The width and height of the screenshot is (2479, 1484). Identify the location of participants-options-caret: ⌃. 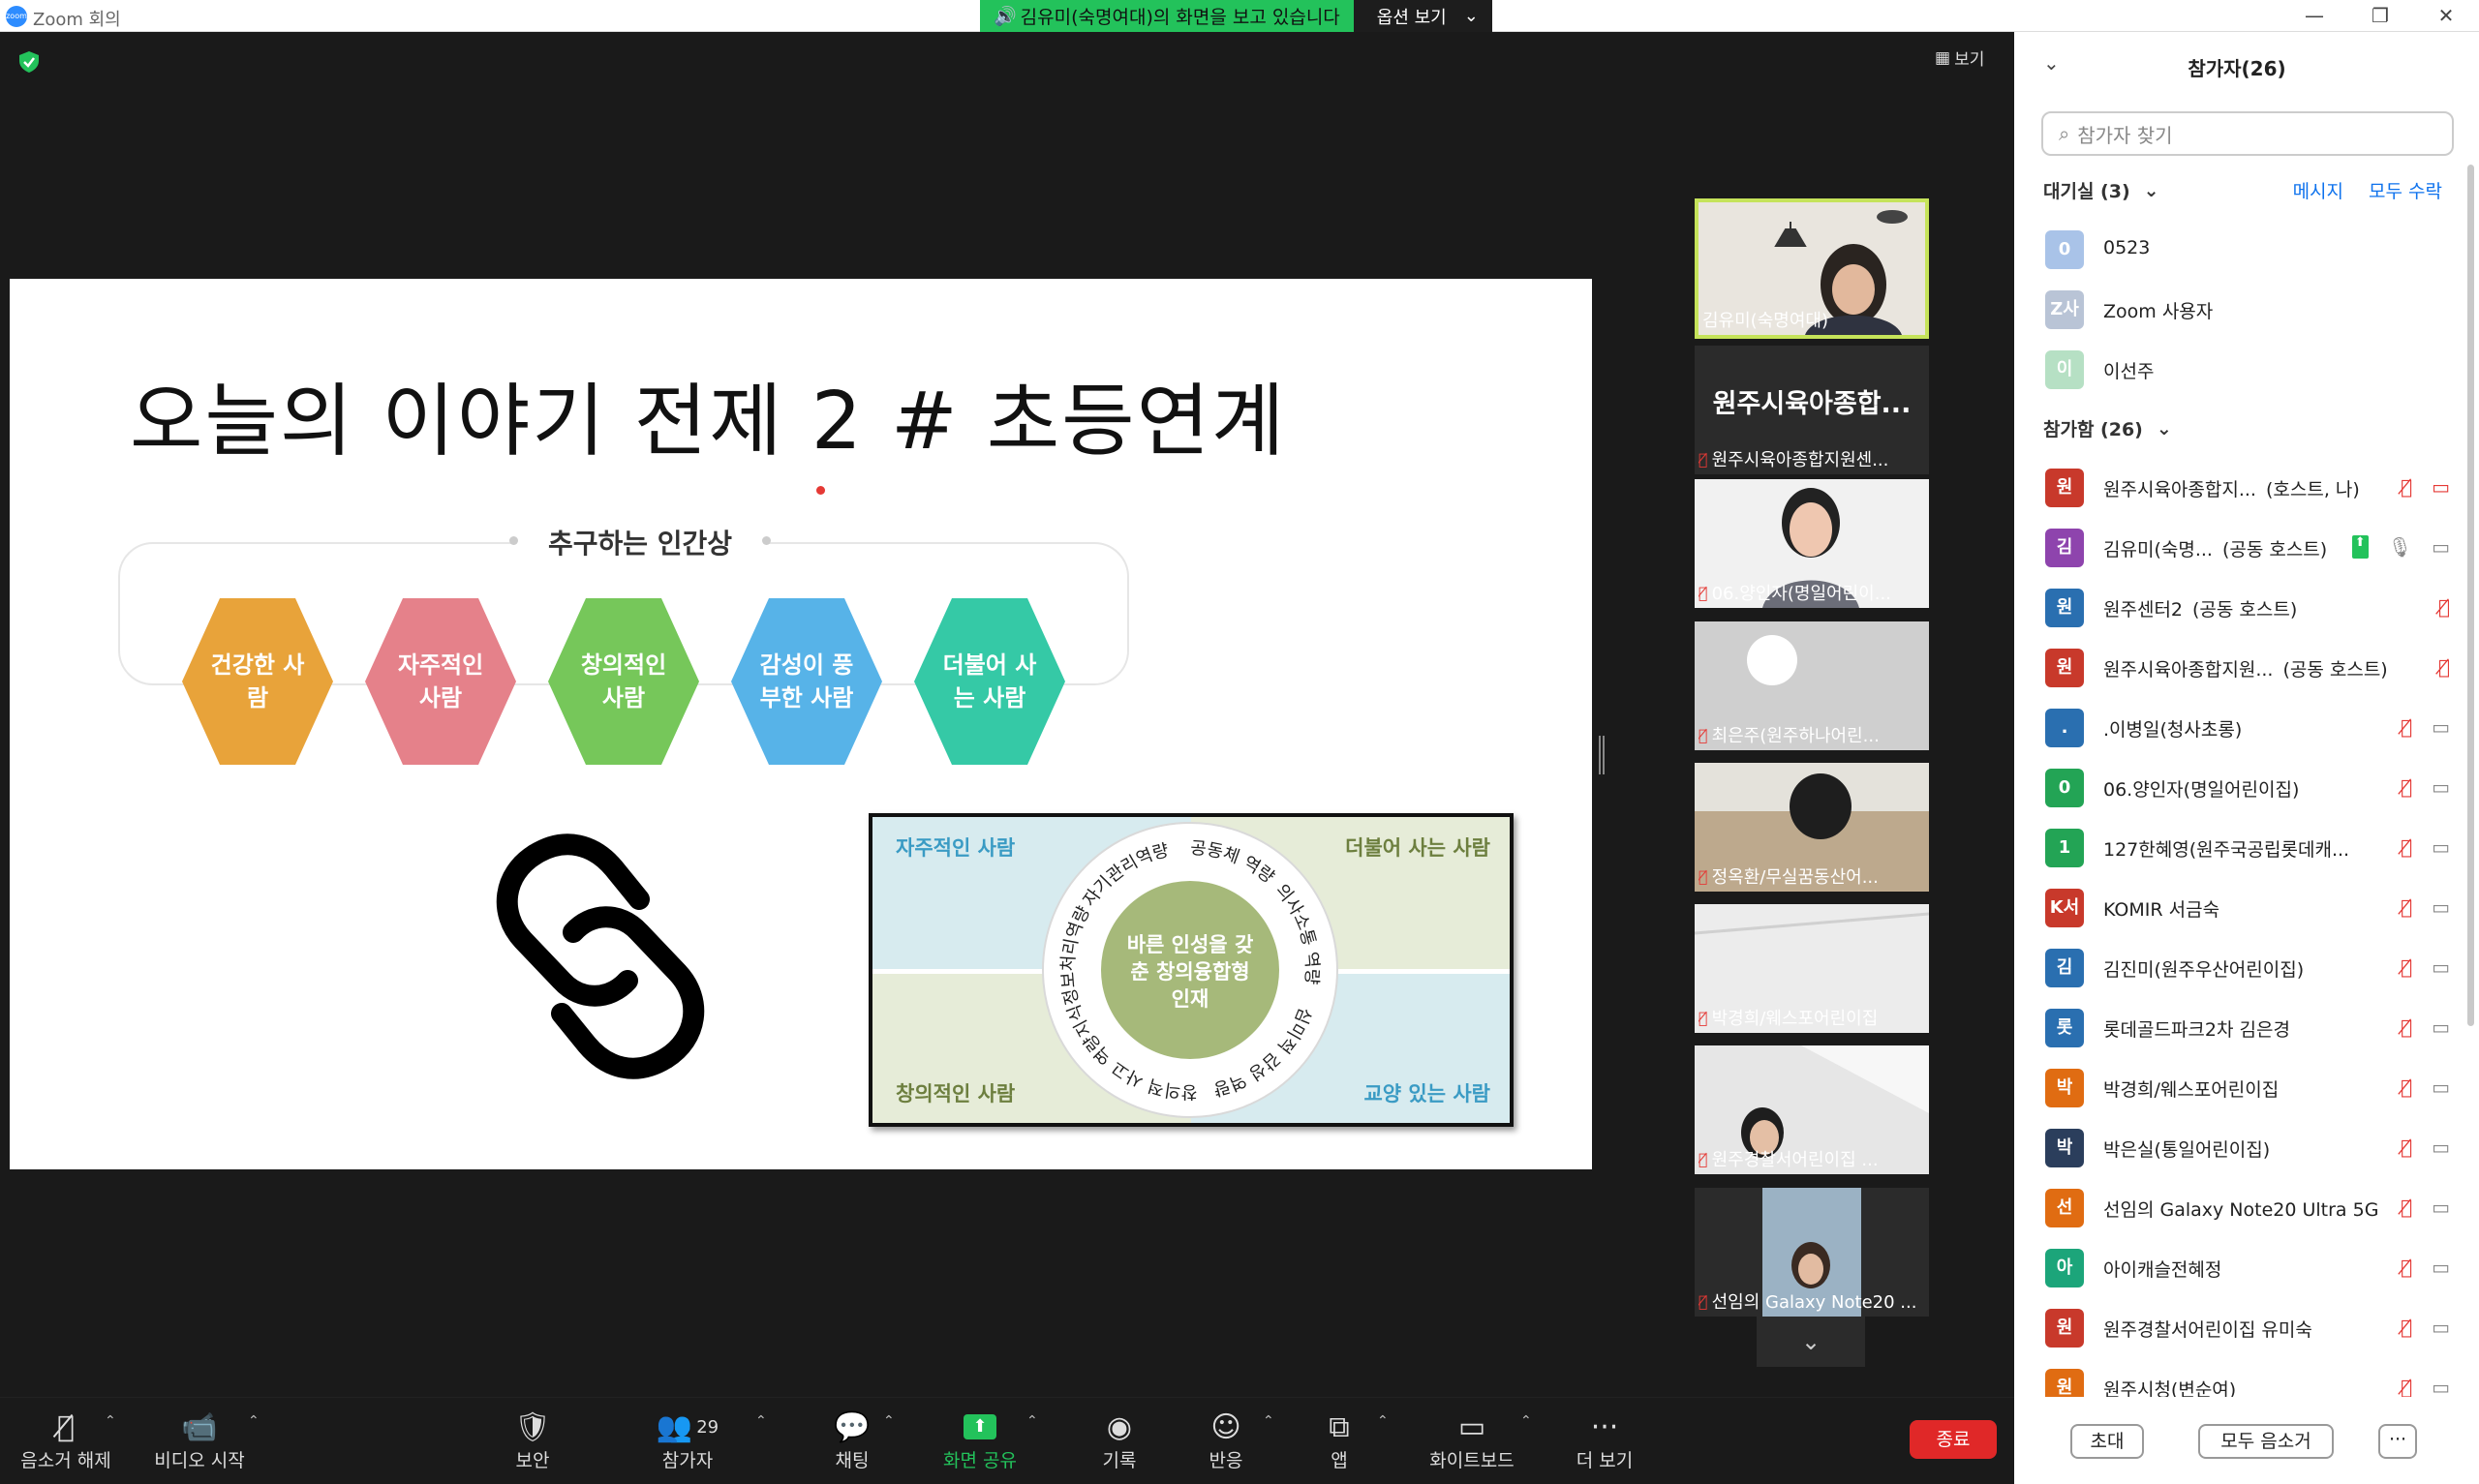
(761, 1421).